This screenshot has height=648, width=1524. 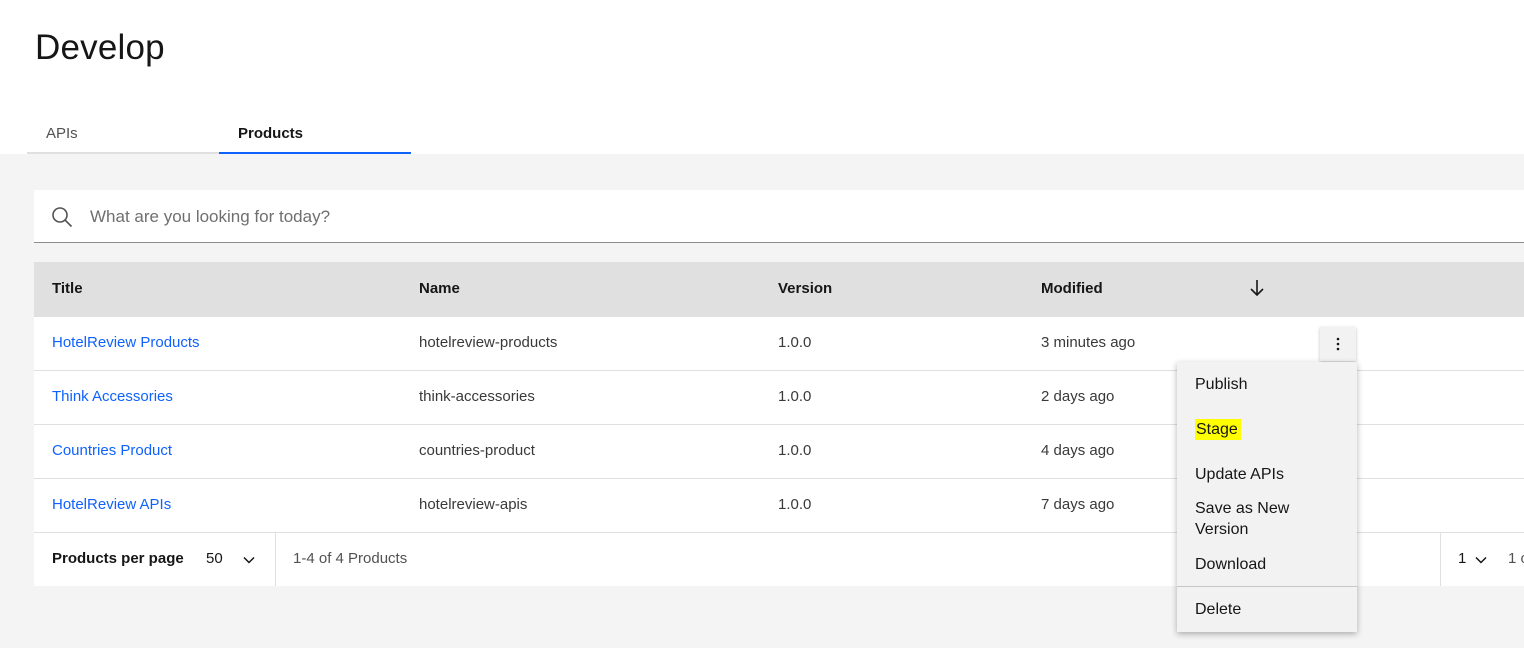 I want to click on column-header-name: Name, so click(x=439, y=288).